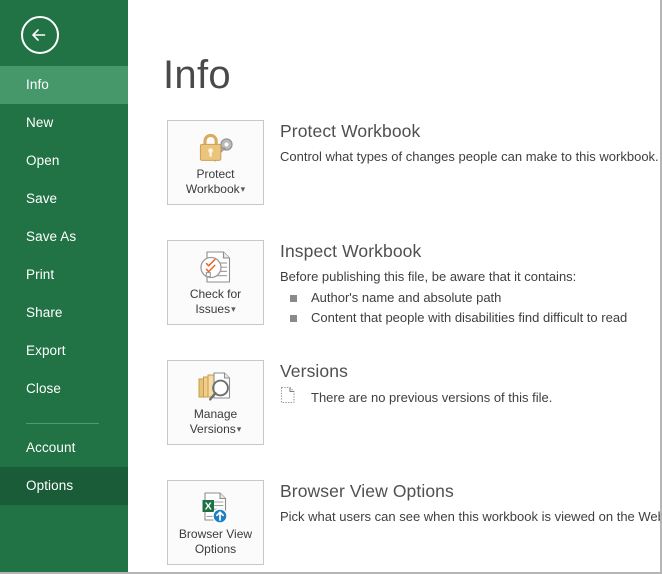  I want to click on section-heading: Protect Workbook, so click(350, 131).